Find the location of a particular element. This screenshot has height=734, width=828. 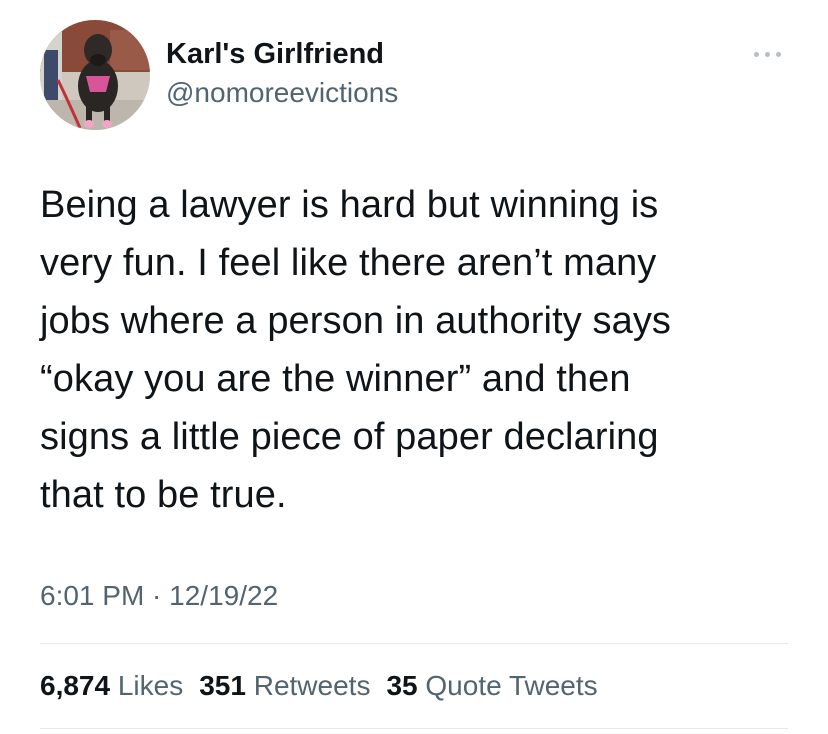

tweet-stats: 6,874 Likes 351 Retweets 35 Quote Tweets is located at coordinates (327, 686).